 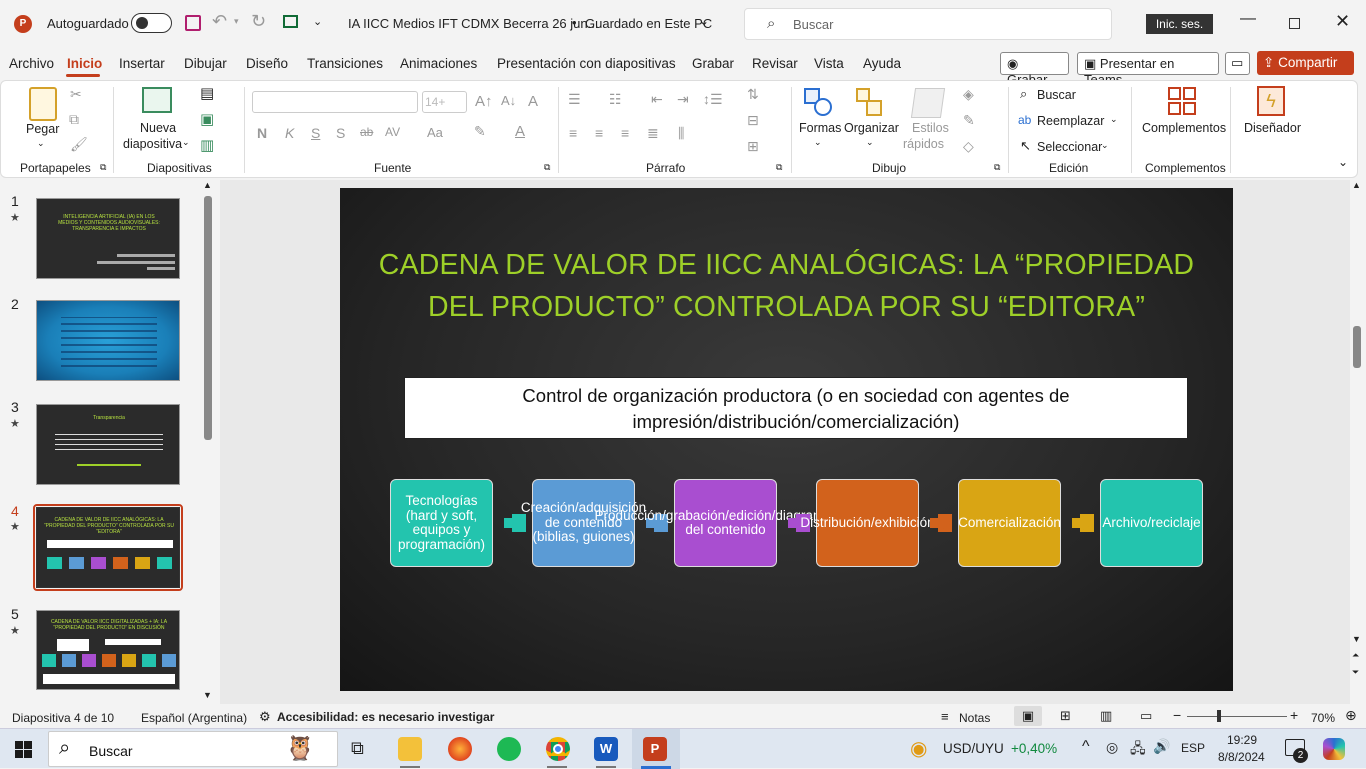 I want to click on present-in-teams-button: ▣ Presentar en Teams, so click(x=1148, y=69).